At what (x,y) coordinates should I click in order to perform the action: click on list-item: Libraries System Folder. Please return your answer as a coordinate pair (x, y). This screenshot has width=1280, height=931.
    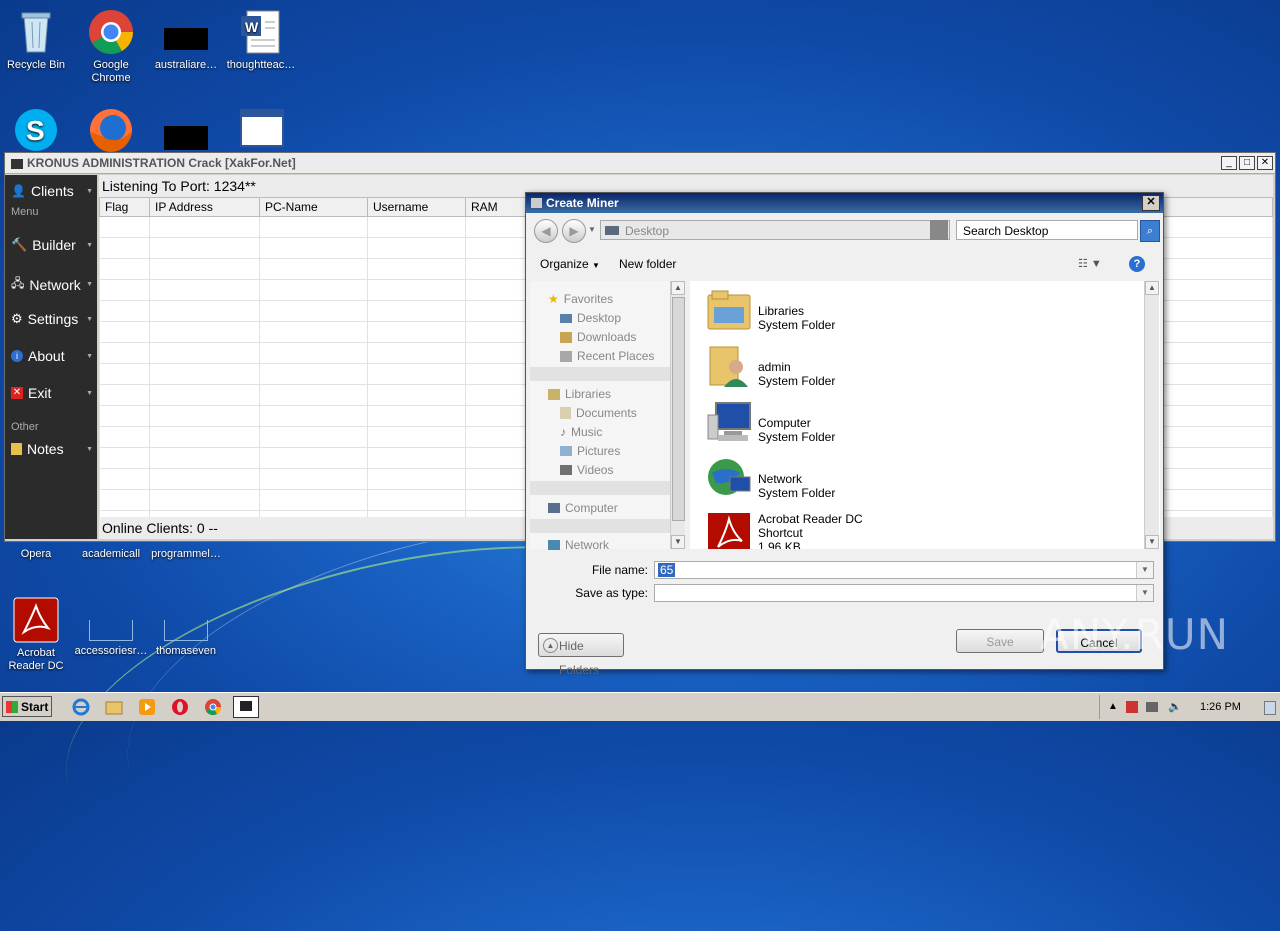
    Looking at the image, I should click on (770, 313).